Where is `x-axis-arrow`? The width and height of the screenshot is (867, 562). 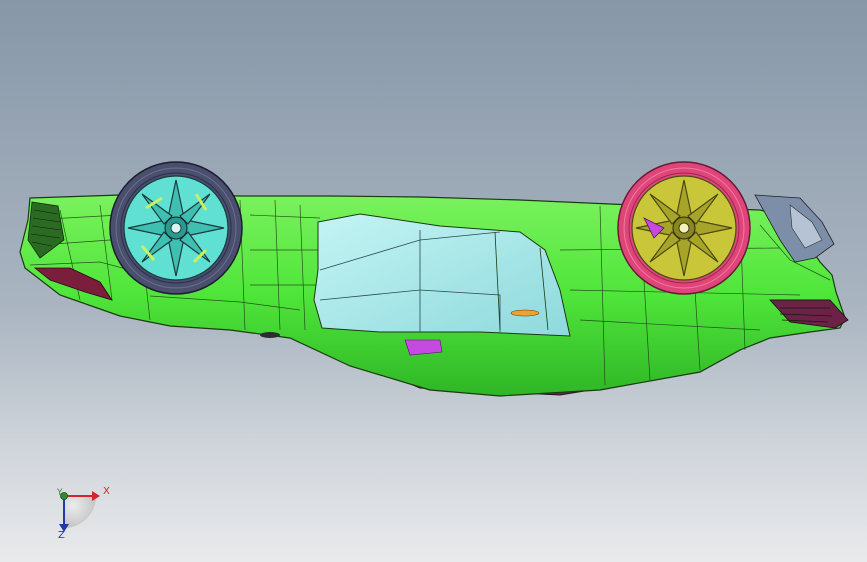
x-axis-arrow is located at coordinates (96, 496).